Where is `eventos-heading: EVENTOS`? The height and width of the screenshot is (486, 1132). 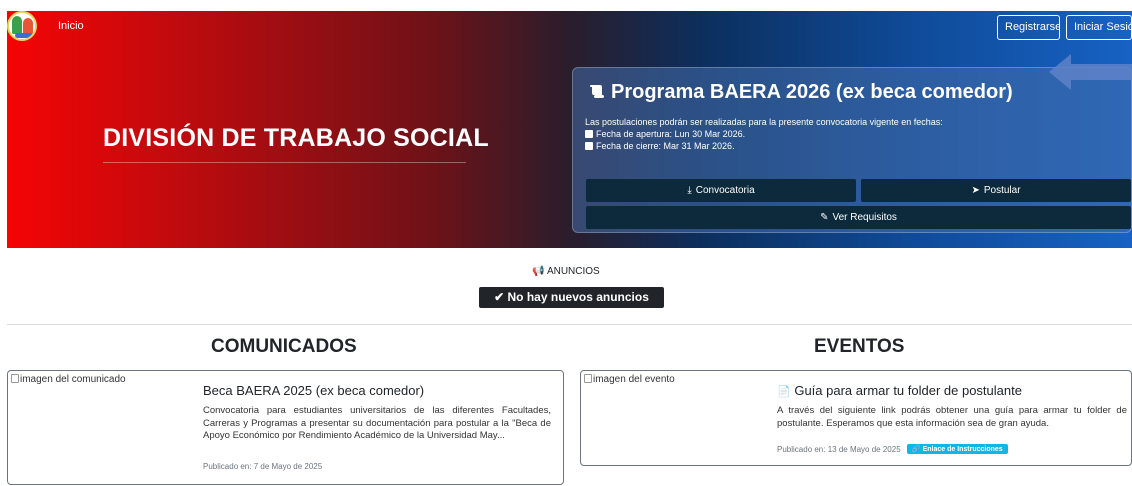
eventos-heading: EVENTOS is located at coordinates (859, 346).